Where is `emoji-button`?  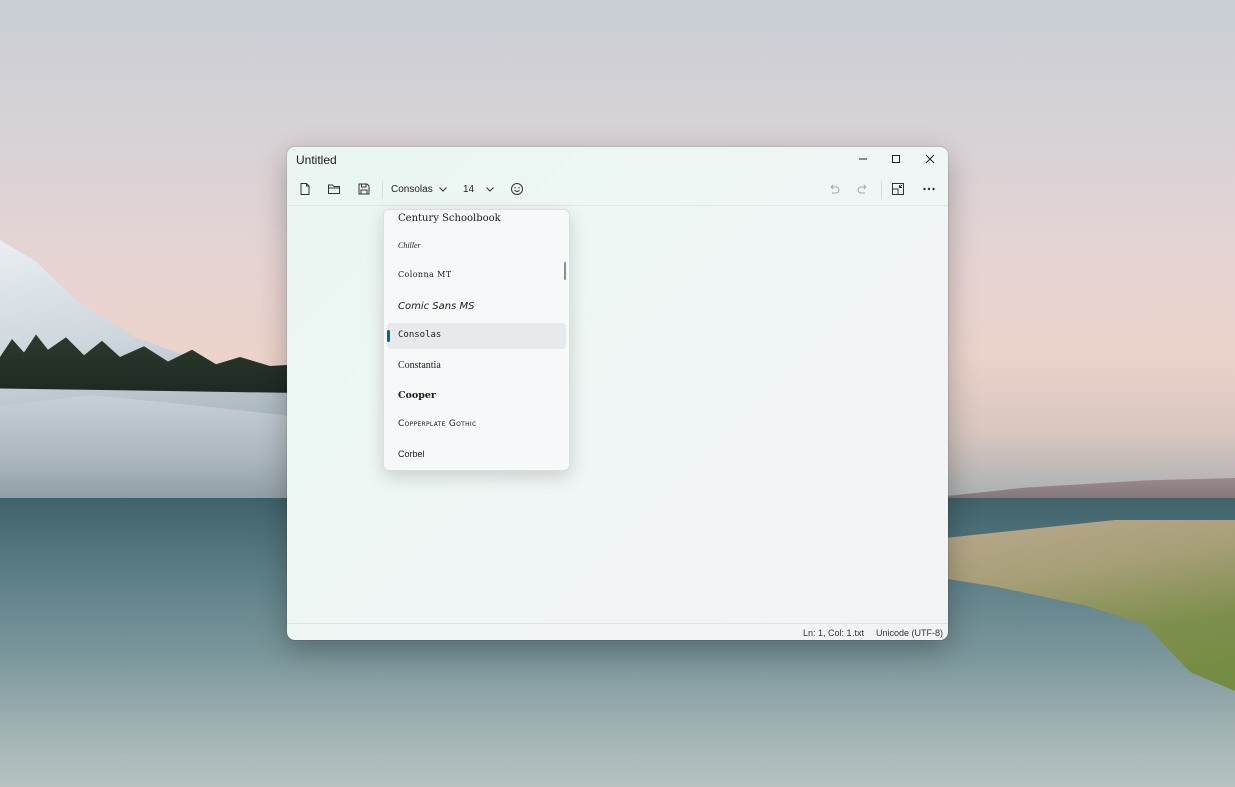 emoji-button is located at coordinates (517, 189).